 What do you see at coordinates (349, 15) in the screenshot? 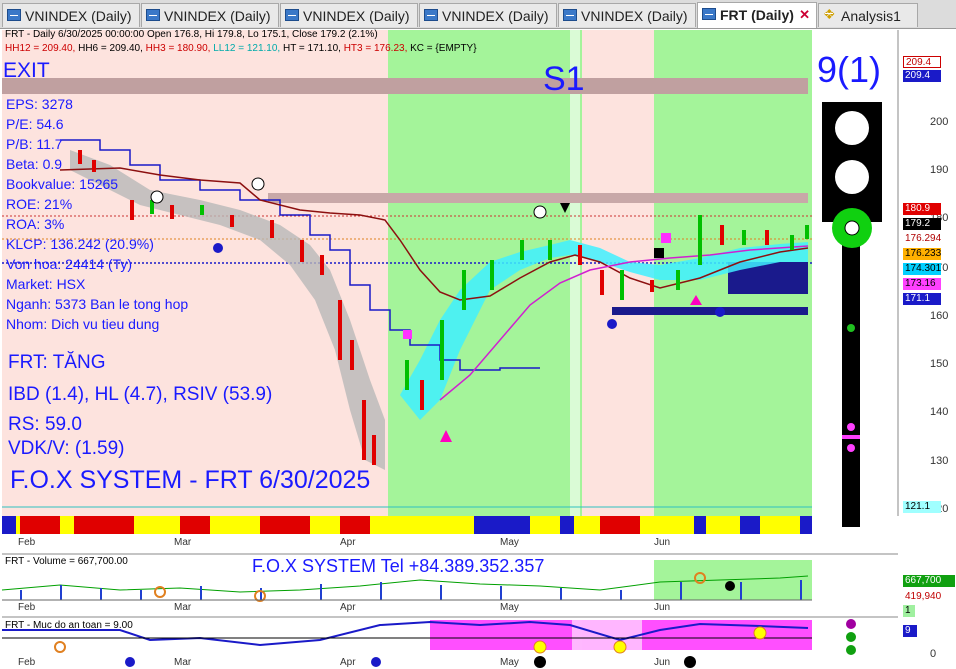
I see `tab-vnindex-3: VNINDEX (Daily)` at bounding box center [349, 15].